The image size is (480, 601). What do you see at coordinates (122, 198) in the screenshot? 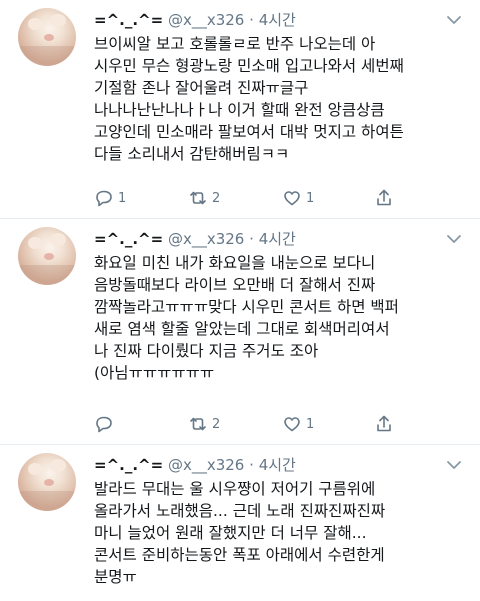
I see `reply-count: 1` at bounding box center [122, 198].